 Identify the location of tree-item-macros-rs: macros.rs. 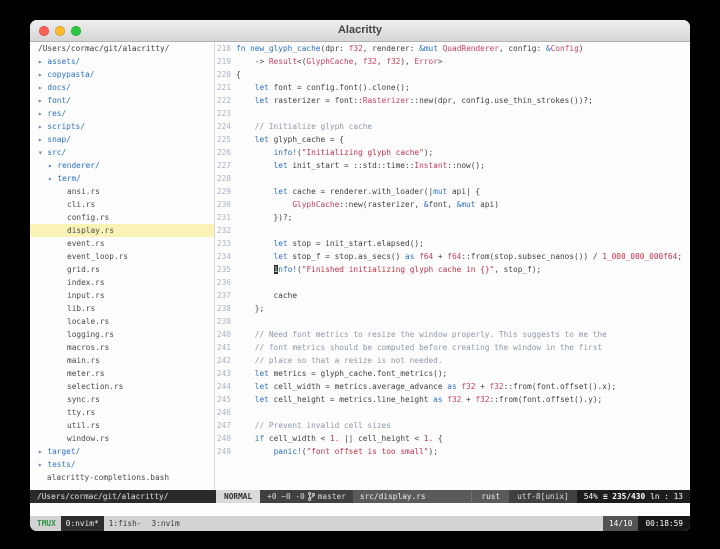
(122, 347).